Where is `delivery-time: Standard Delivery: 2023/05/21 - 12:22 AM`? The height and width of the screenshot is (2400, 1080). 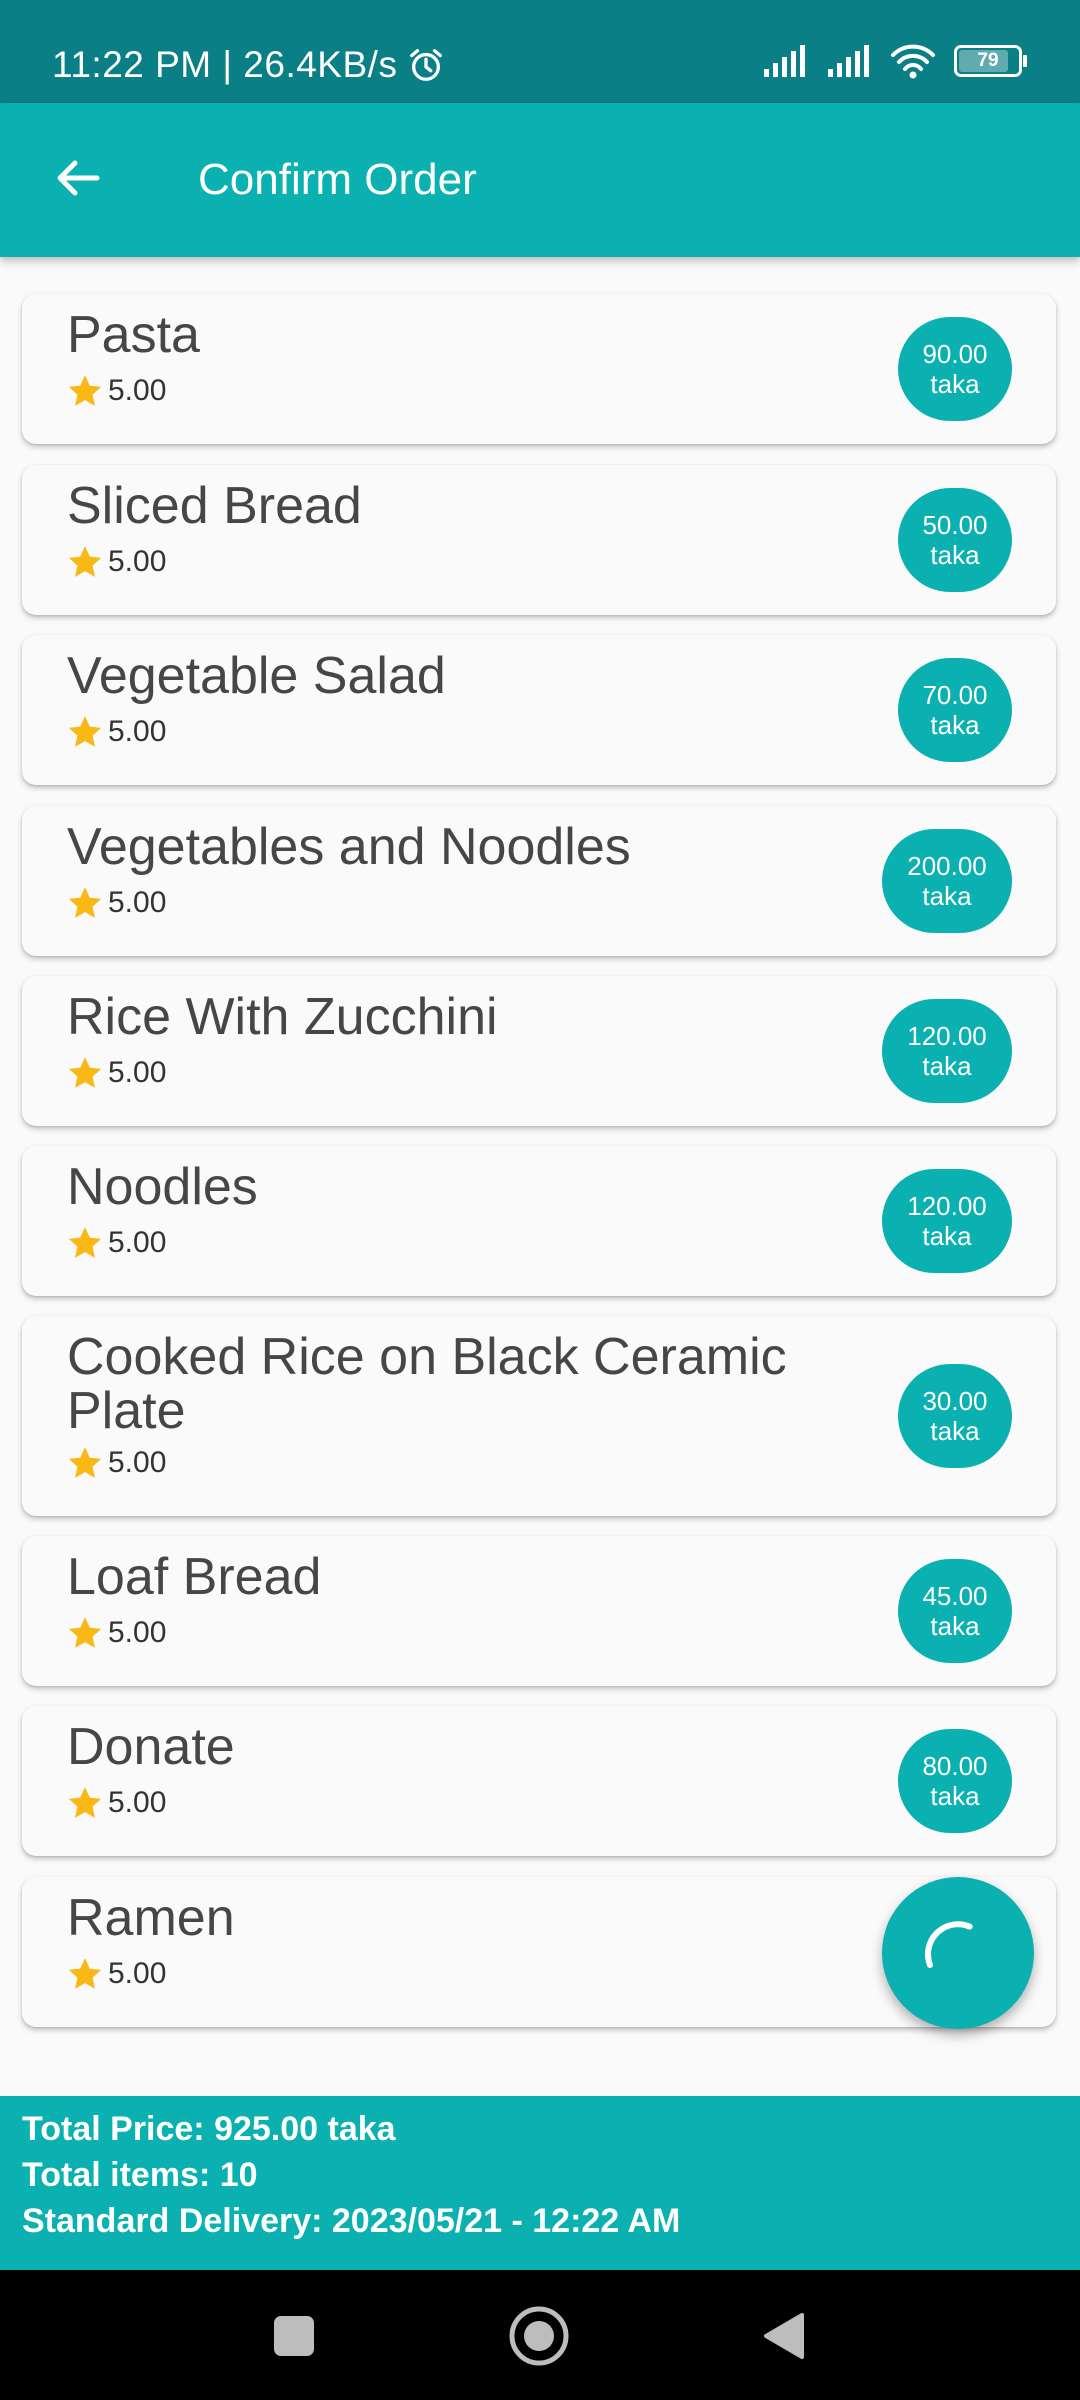
delivery-time: Standard Delivery: 2023/05/21 - 12:22 AM is located at coordinates (351, 2221).